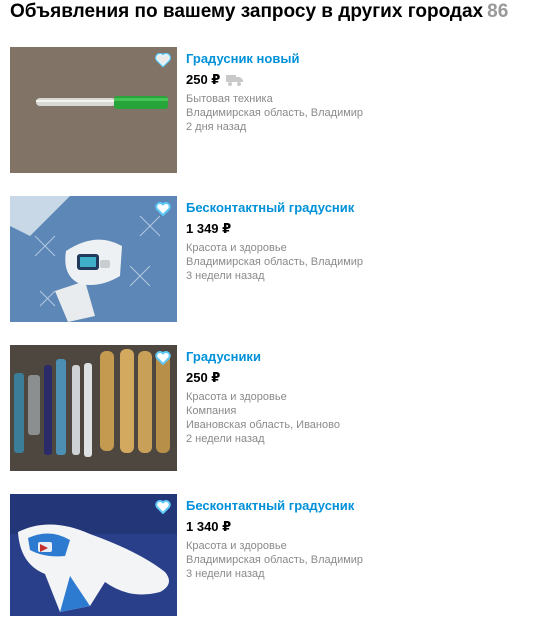 This screenshot has width=534, height=620. I want to click on listing-price: 1 340 ₽, so click(209, 526).